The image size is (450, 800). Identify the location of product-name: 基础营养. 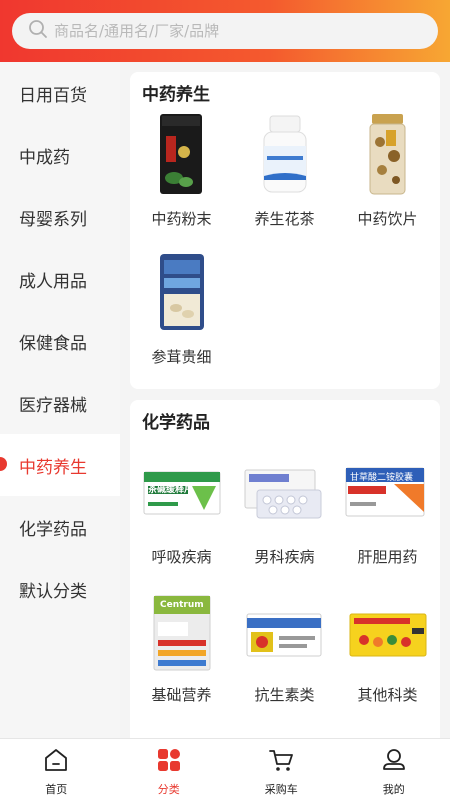
(181, 695).